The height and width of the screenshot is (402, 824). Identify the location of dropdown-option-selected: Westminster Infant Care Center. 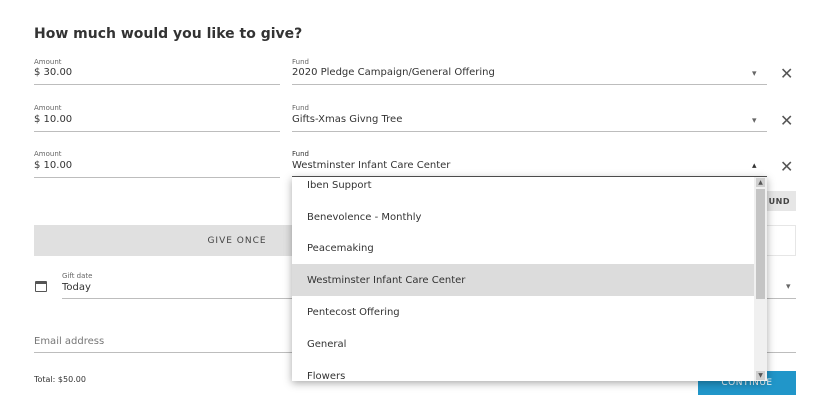
(523, 280).